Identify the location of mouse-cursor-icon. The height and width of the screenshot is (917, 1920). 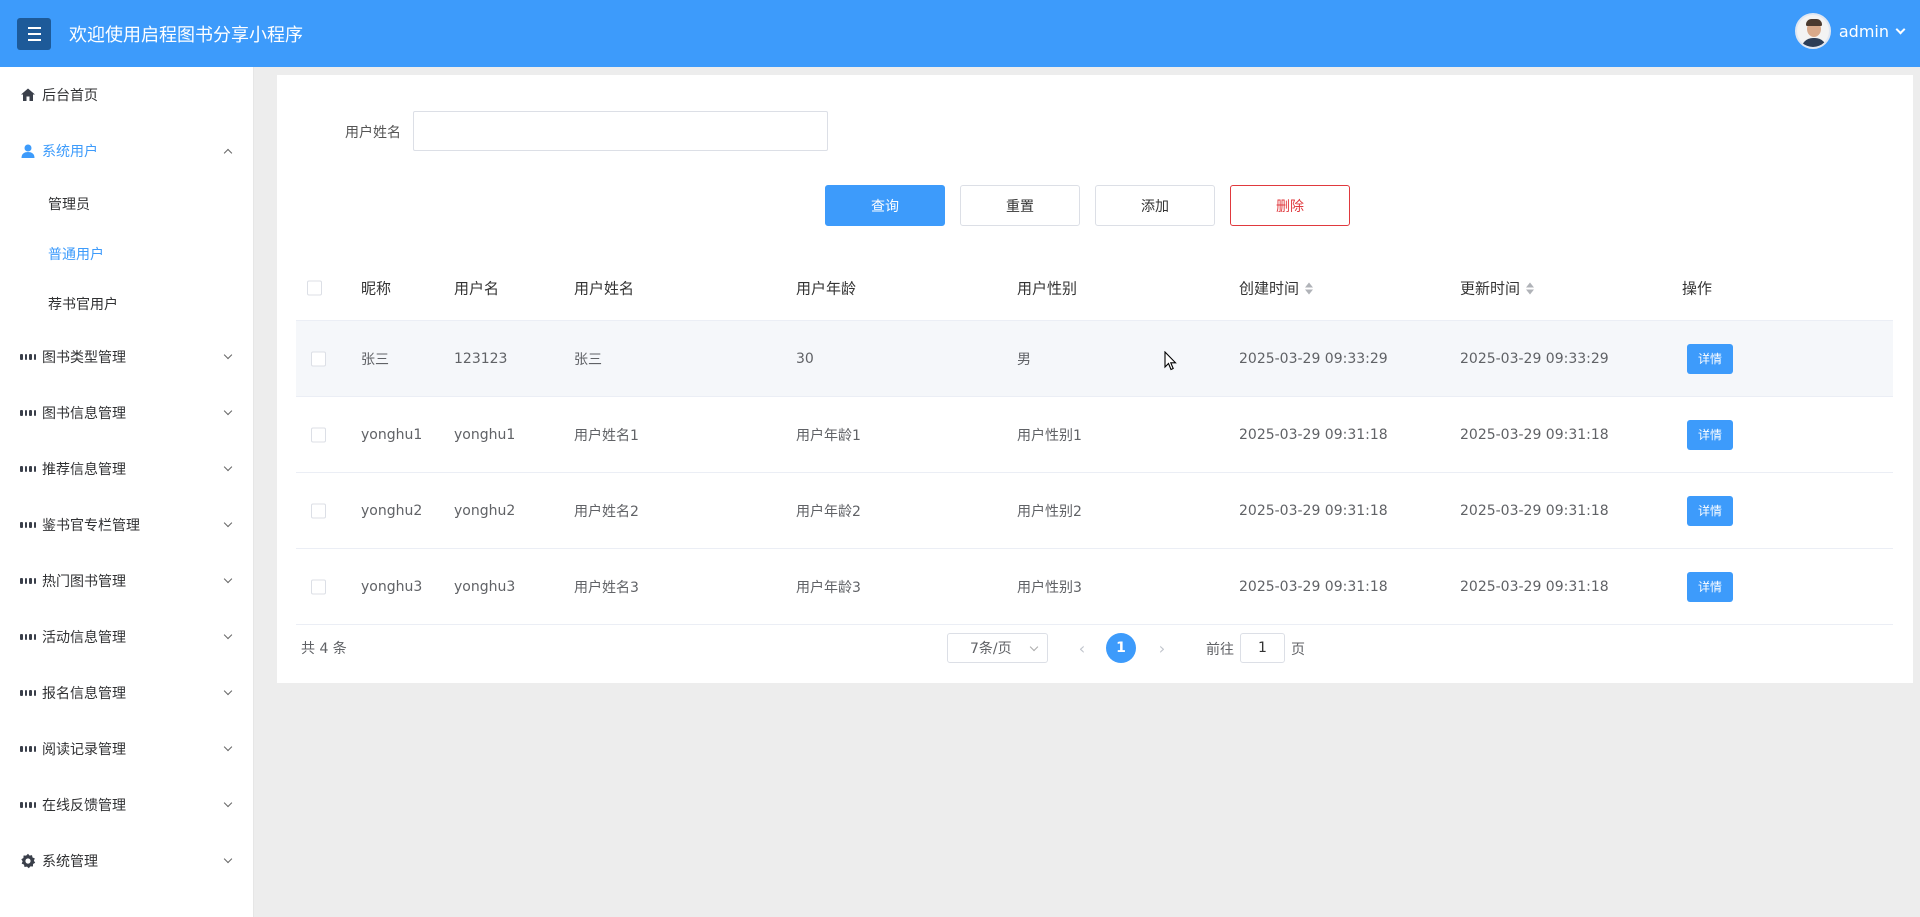
(1170, 361).